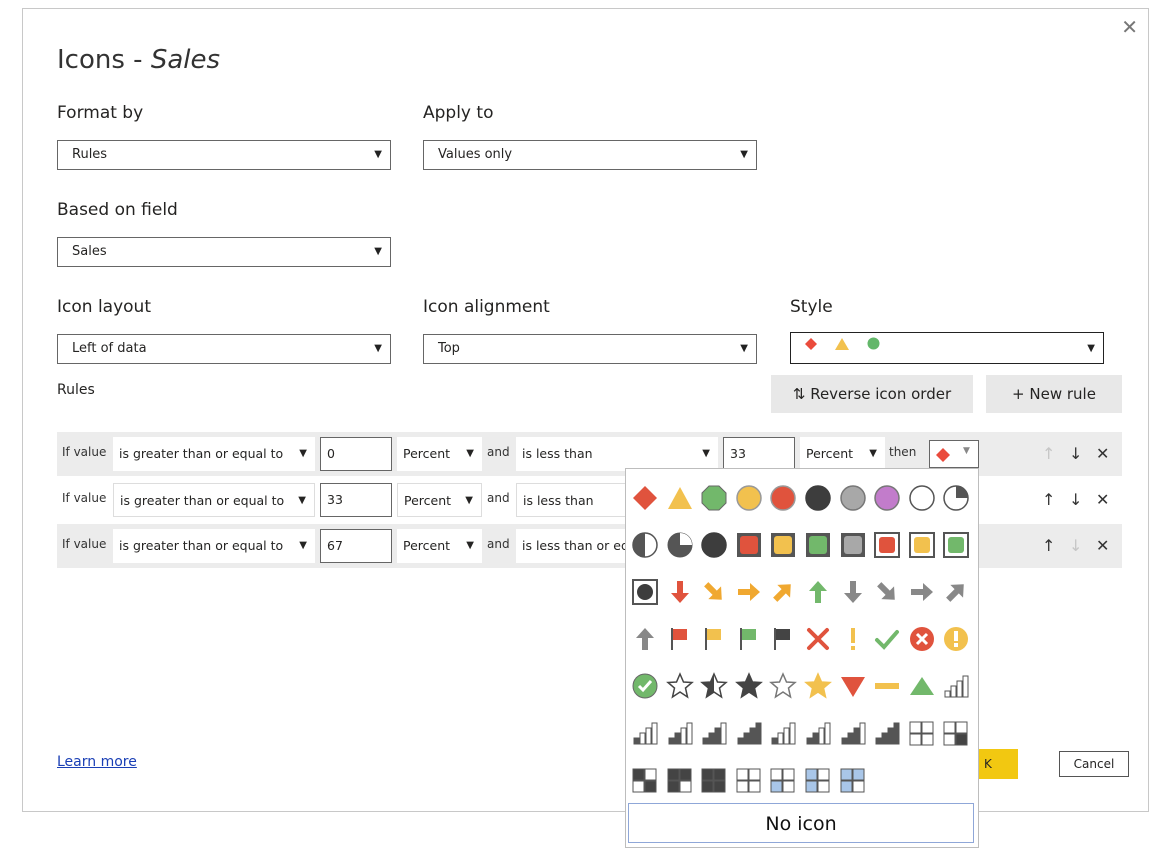 This screenshot has width=1159, height=848. I want to click on red-down-arrow-icon, so click(680, 592).